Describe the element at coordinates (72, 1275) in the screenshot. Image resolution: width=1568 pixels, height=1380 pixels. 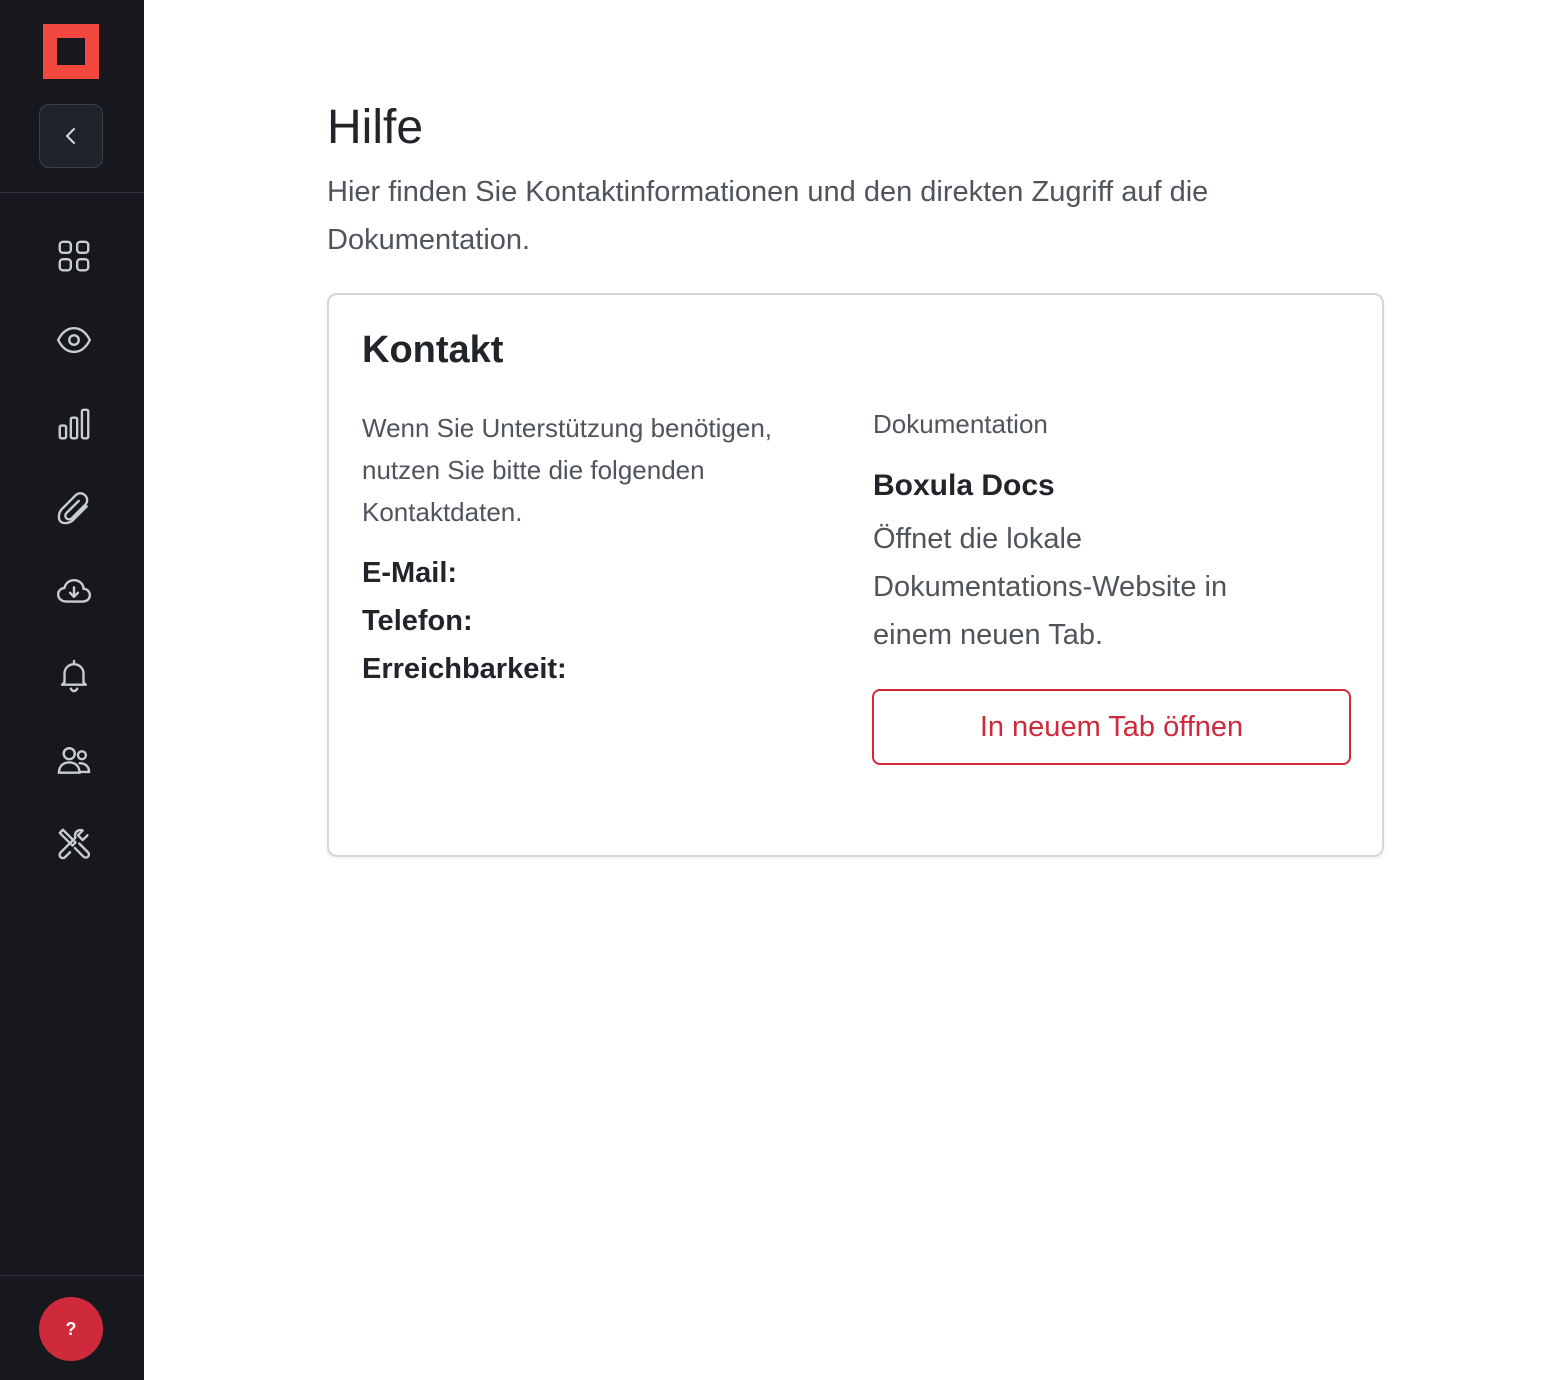
I see `sidebar-divider-bottom` at that location.